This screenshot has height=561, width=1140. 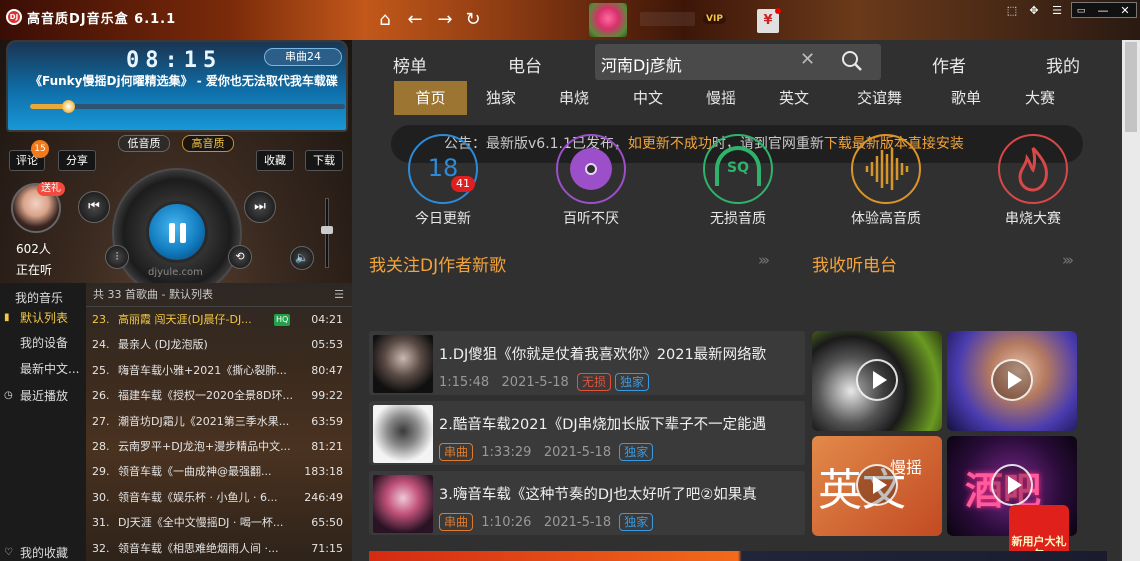 I want to click on tab-exclusive: 独家, so click(x=501, y=98).